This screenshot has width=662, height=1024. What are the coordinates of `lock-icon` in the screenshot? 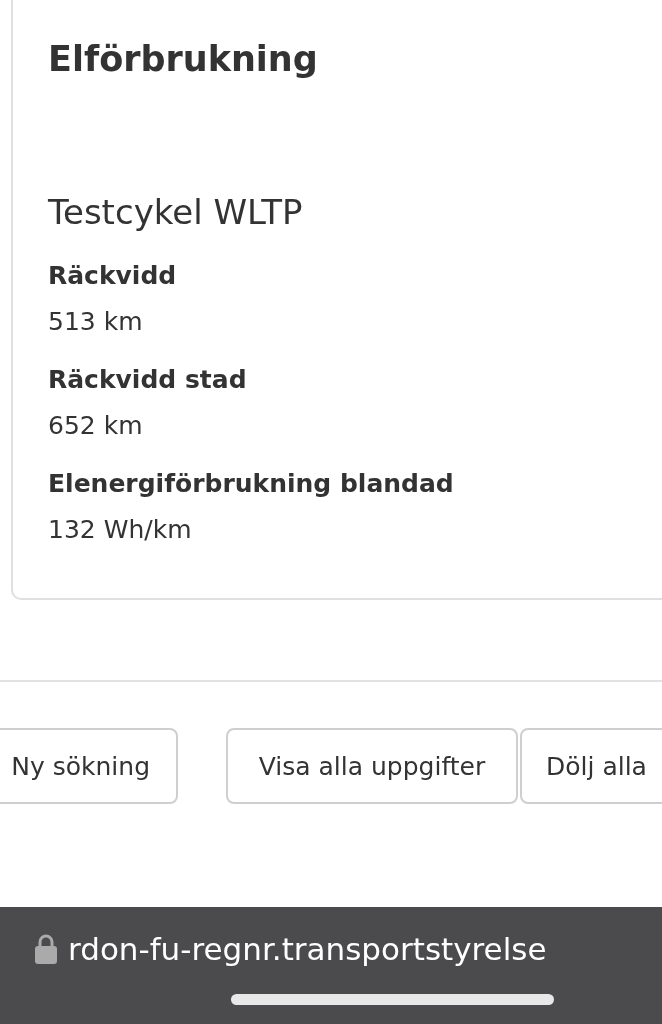 It's located at (46, 949).